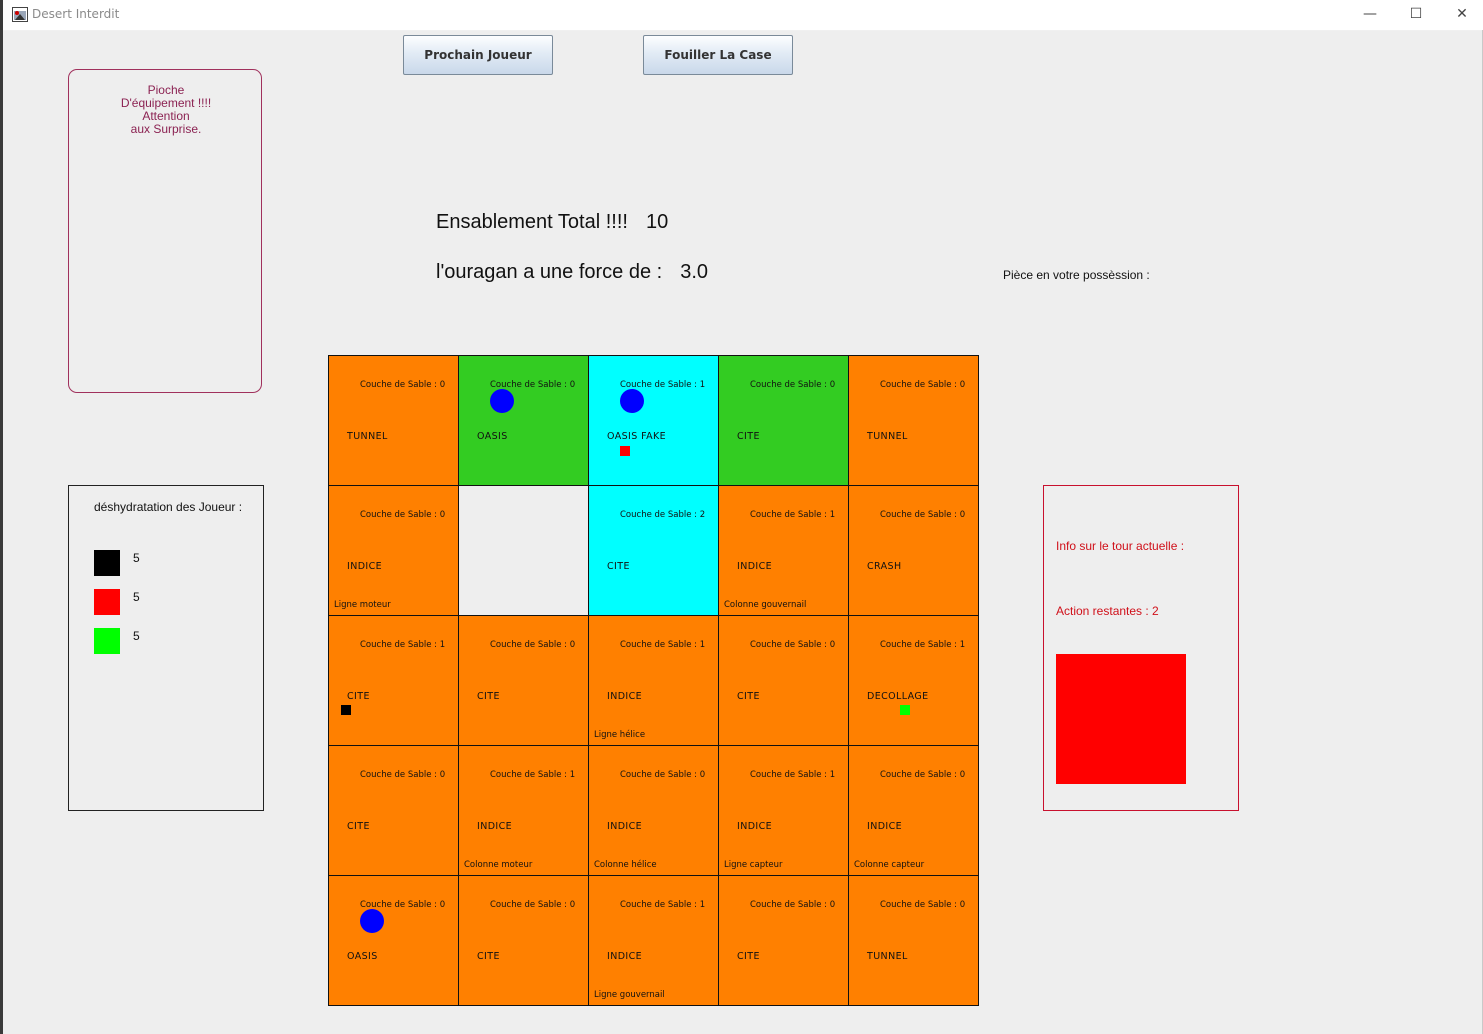 The image size is (1483, 1034). I want to click on maximize-button: ☐, so click(1416, 15).